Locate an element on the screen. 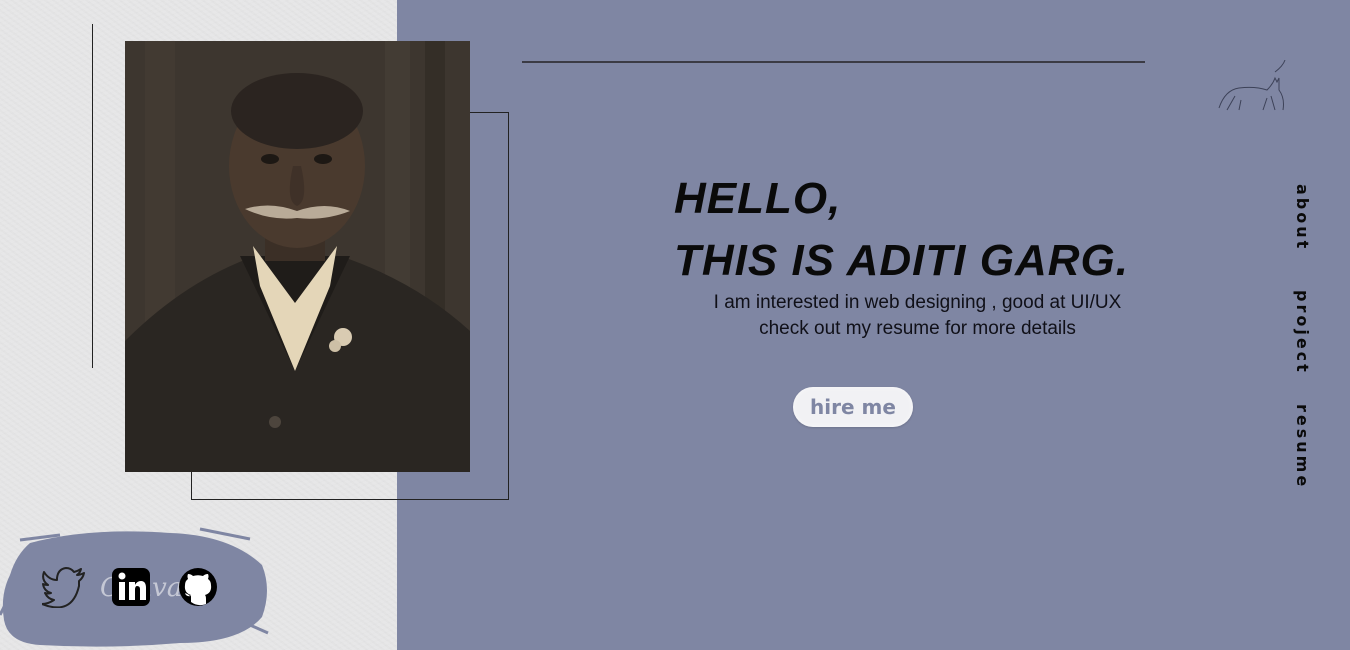  github-icon is located at coordinates (200, 587).